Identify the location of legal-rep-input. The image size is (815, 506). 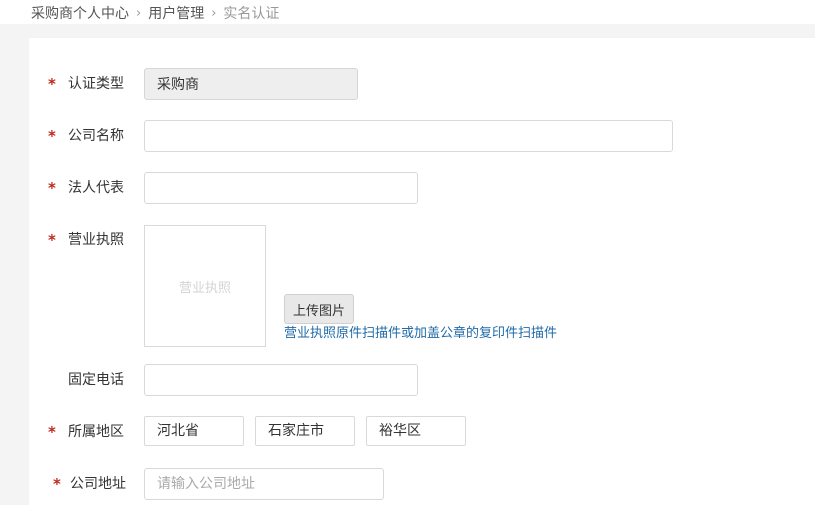
(281, 188).